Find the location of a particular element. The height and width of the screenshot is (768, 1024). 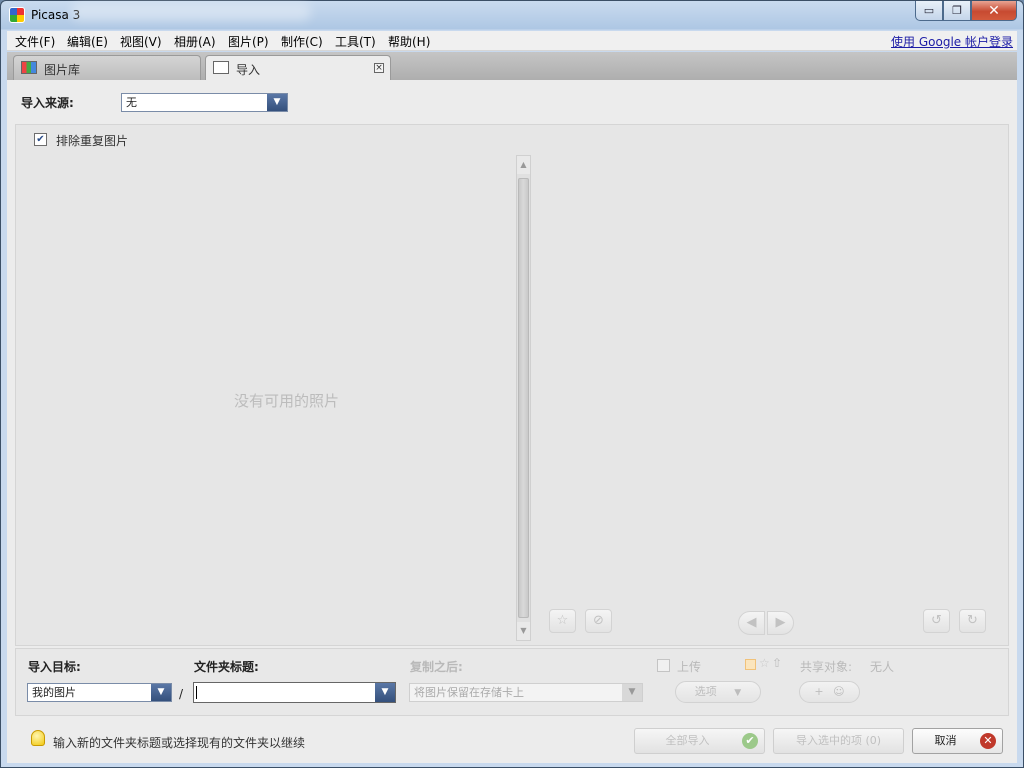

lightbulb-icon is located at coordinates (38, 738).